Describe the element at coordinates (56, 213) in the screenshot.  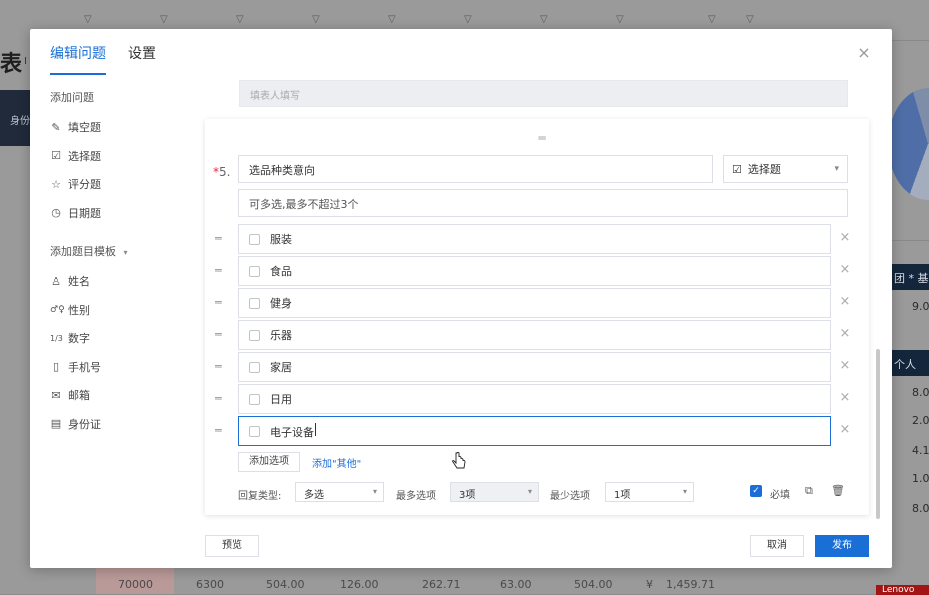
I see `clock-icon: ◷` at that location.